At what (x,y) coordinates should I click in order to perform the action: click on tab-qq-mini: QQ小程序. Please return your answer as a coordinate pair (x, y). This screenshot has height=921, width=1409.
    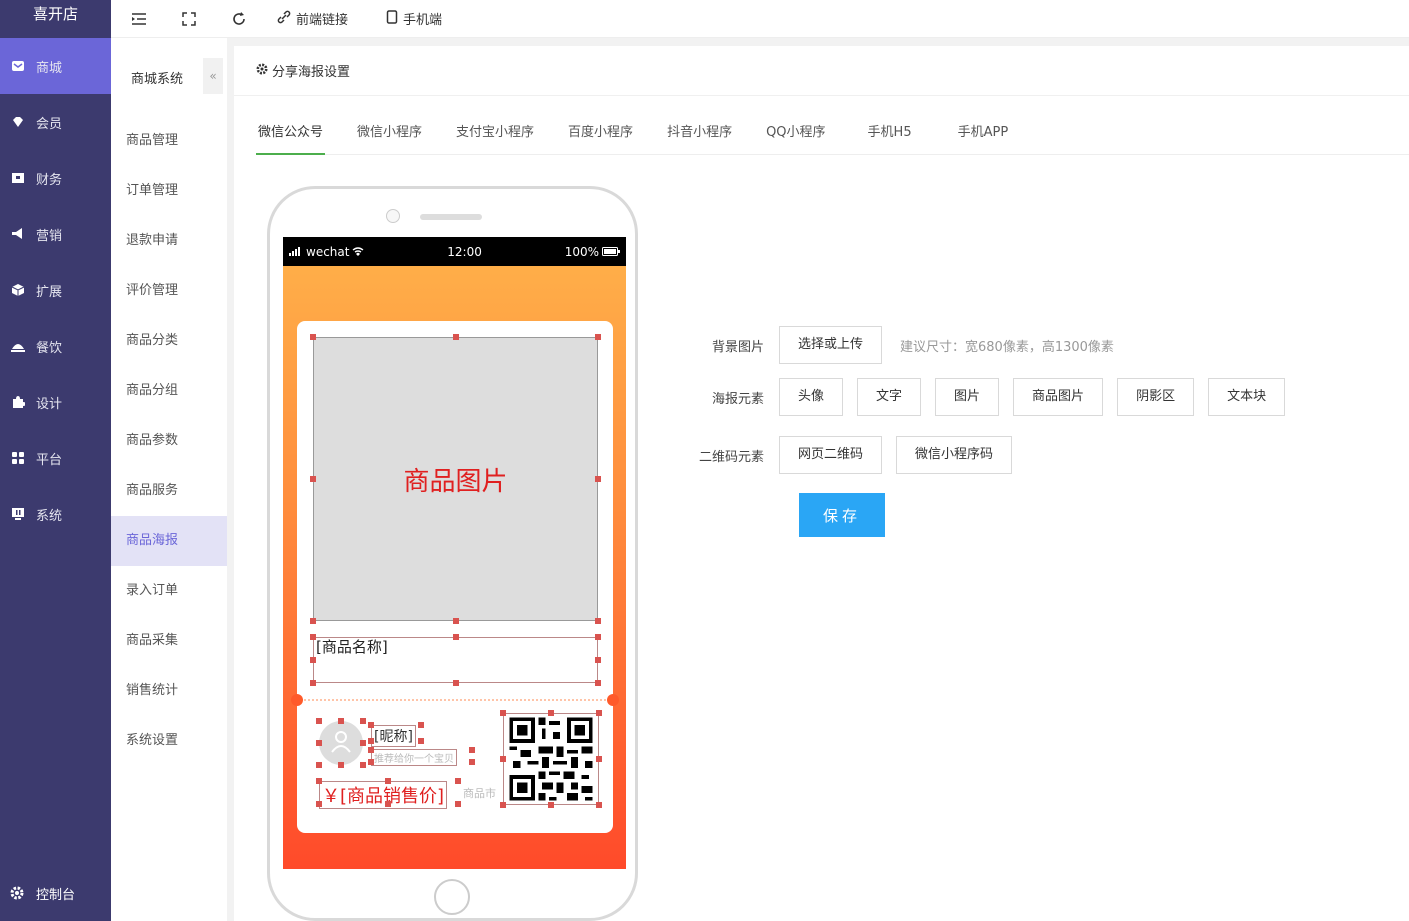
    Looking at the image, I should click on (795, 133).